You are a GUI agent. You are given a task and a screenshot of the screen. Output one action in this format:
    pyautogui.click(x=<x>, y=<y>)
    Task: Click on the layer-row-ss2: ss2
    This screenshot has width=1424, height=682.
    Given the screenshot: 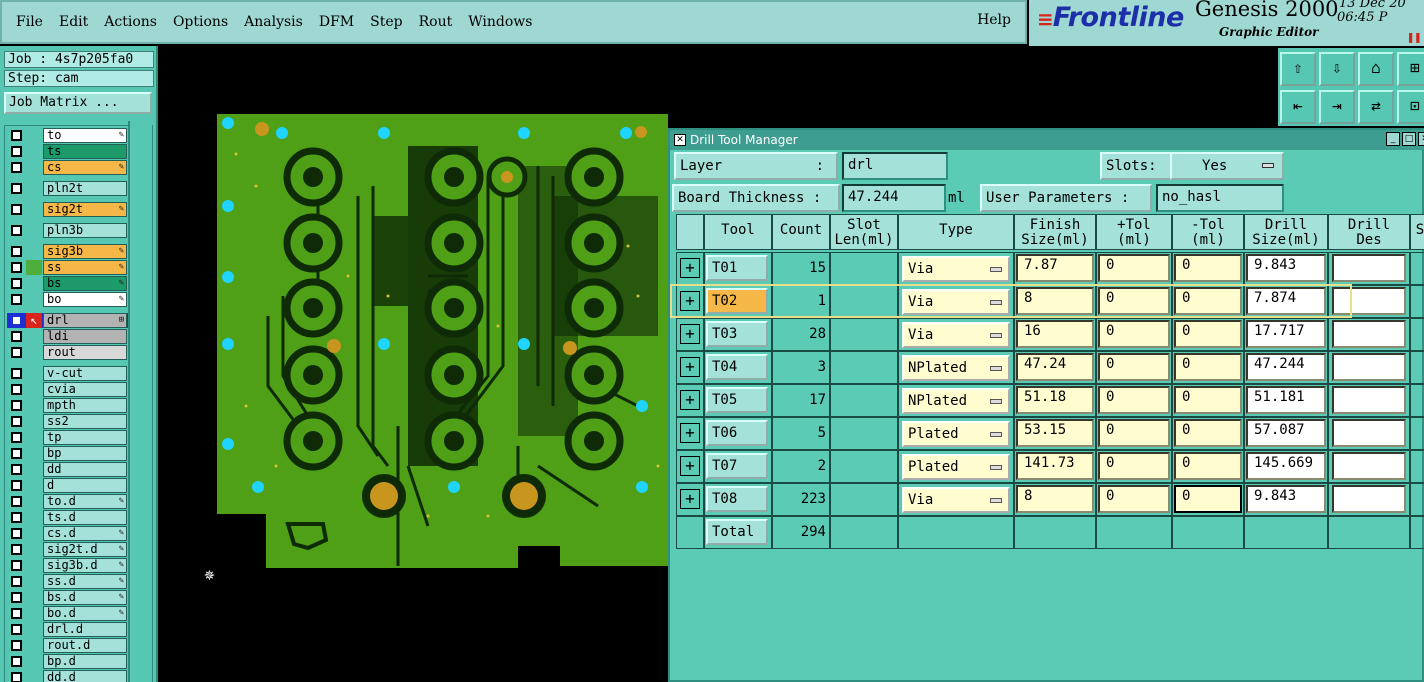 What is the action you would take?
    pyautogui.click(x=68, y=421)
    